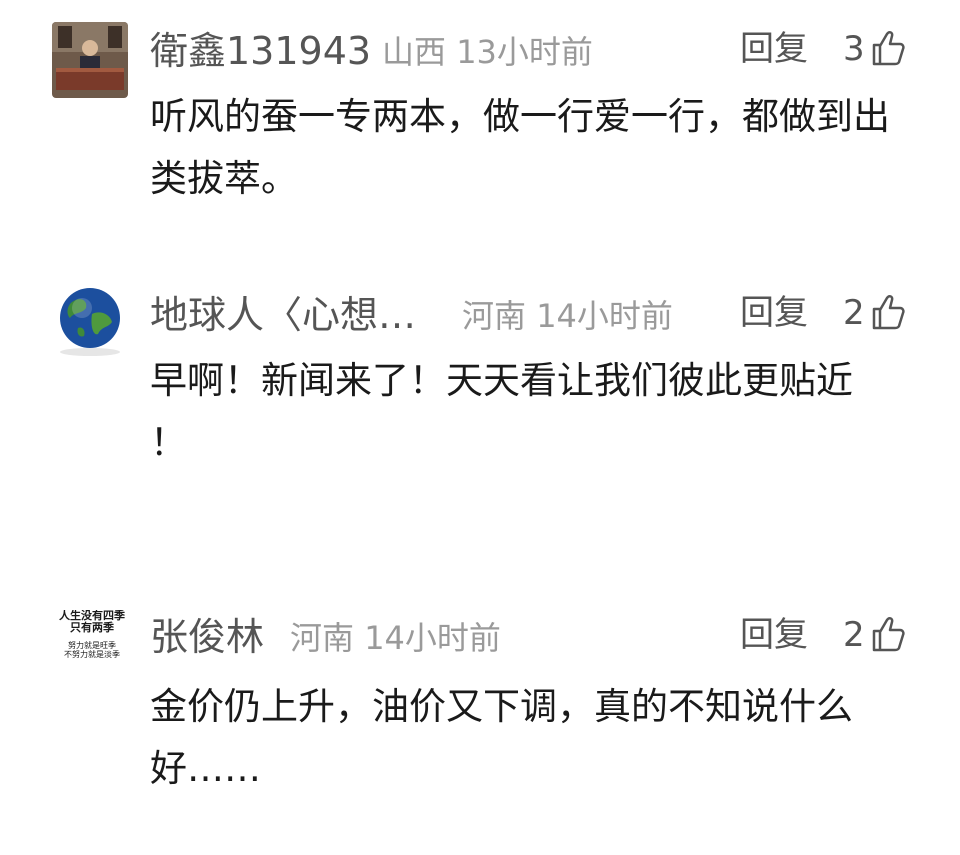 This screenshot has height=855, width=960. I want to click on globe-avatar-icon, so click(90, 322).